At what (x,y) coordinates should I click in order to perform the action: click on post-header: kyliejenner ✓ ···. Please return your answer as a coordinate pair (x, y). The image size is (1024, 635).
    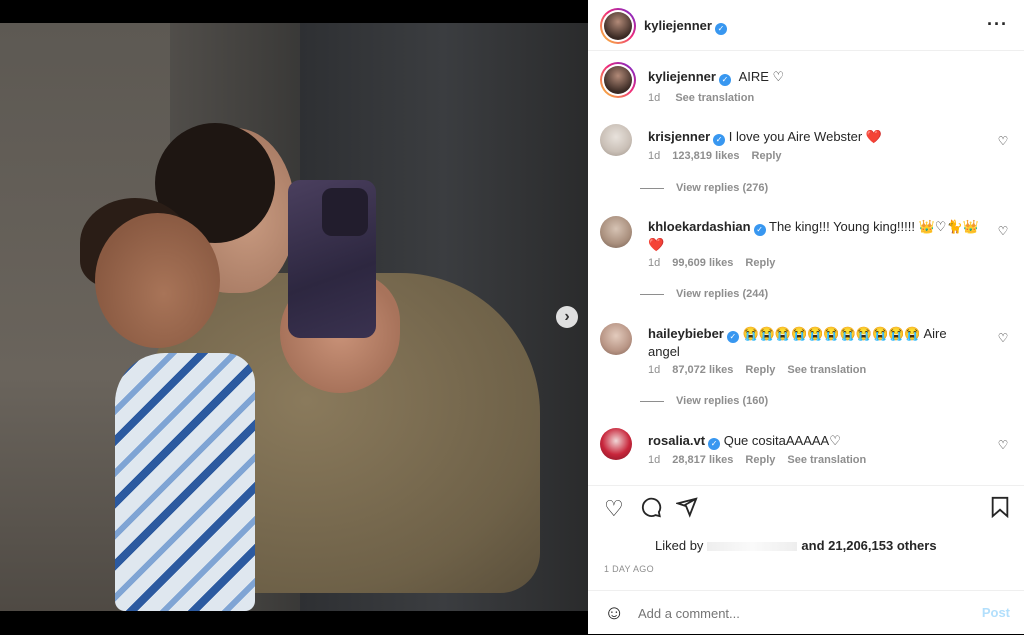
    Looking at the image, I should click on (806, 25).